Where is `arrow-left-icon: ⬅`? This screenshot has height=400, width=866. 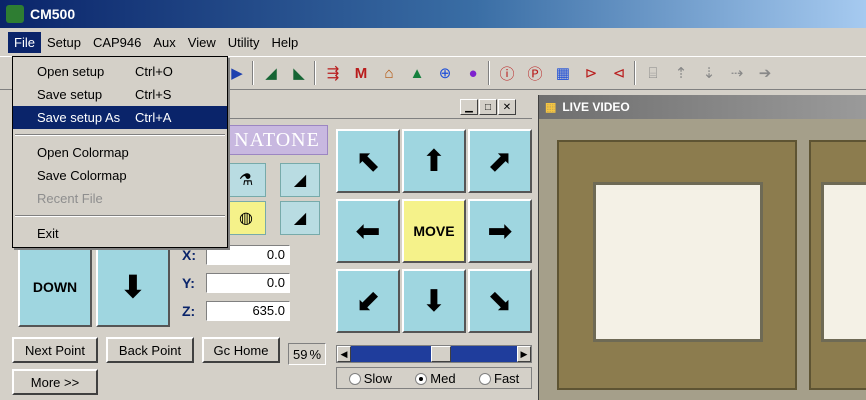
arrow-left-icon: ⬅ is located at coordinates (368, 231).